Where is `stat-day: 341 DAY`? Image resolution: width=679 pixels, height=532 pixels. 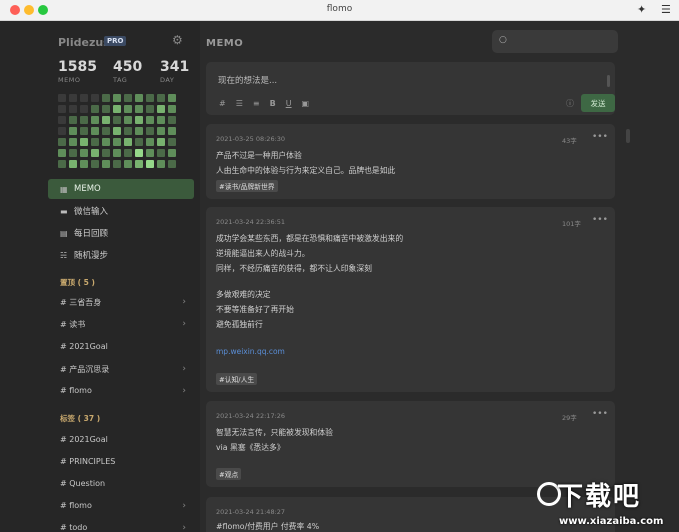
stat-day: 341 DAY is located at coordinates (174, 71).